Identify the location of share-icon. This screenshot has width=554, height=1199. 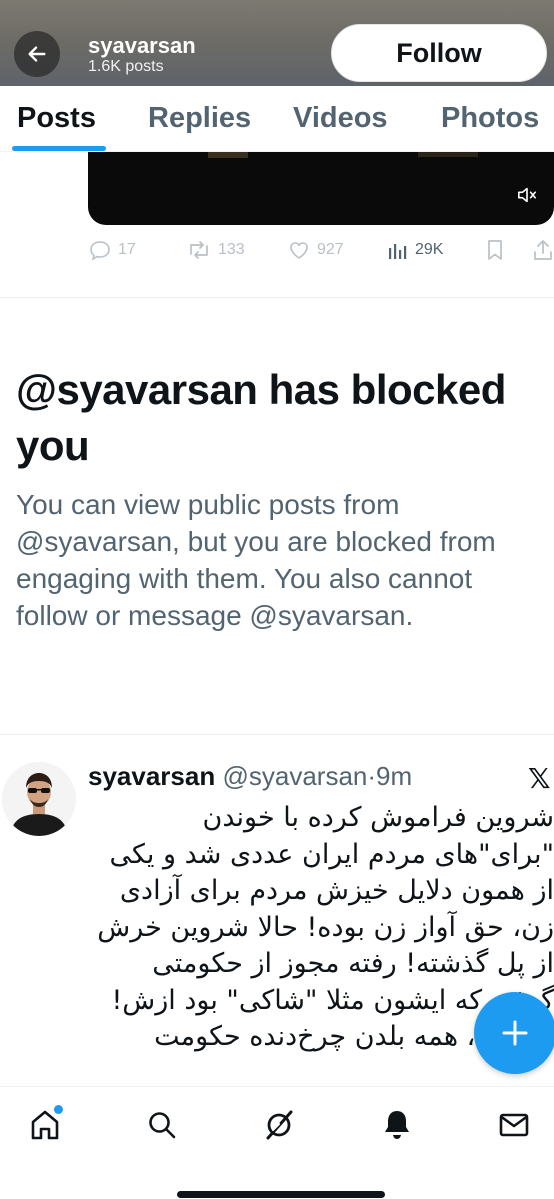
(543, 250).